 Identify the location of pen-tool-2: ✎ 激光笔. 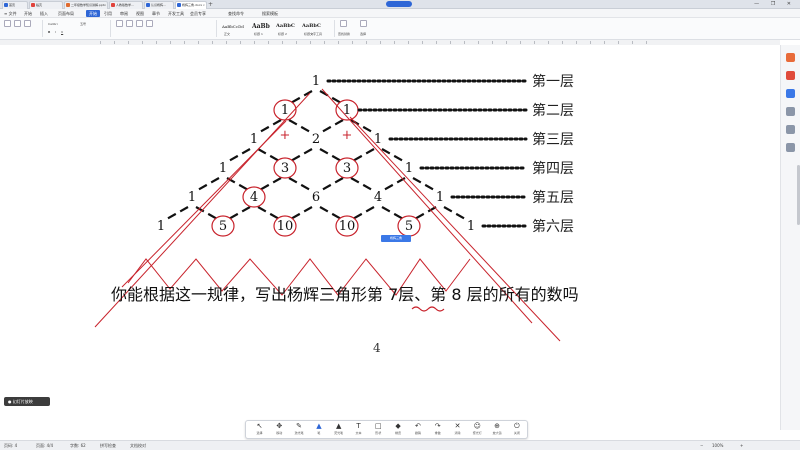
(299, 430).